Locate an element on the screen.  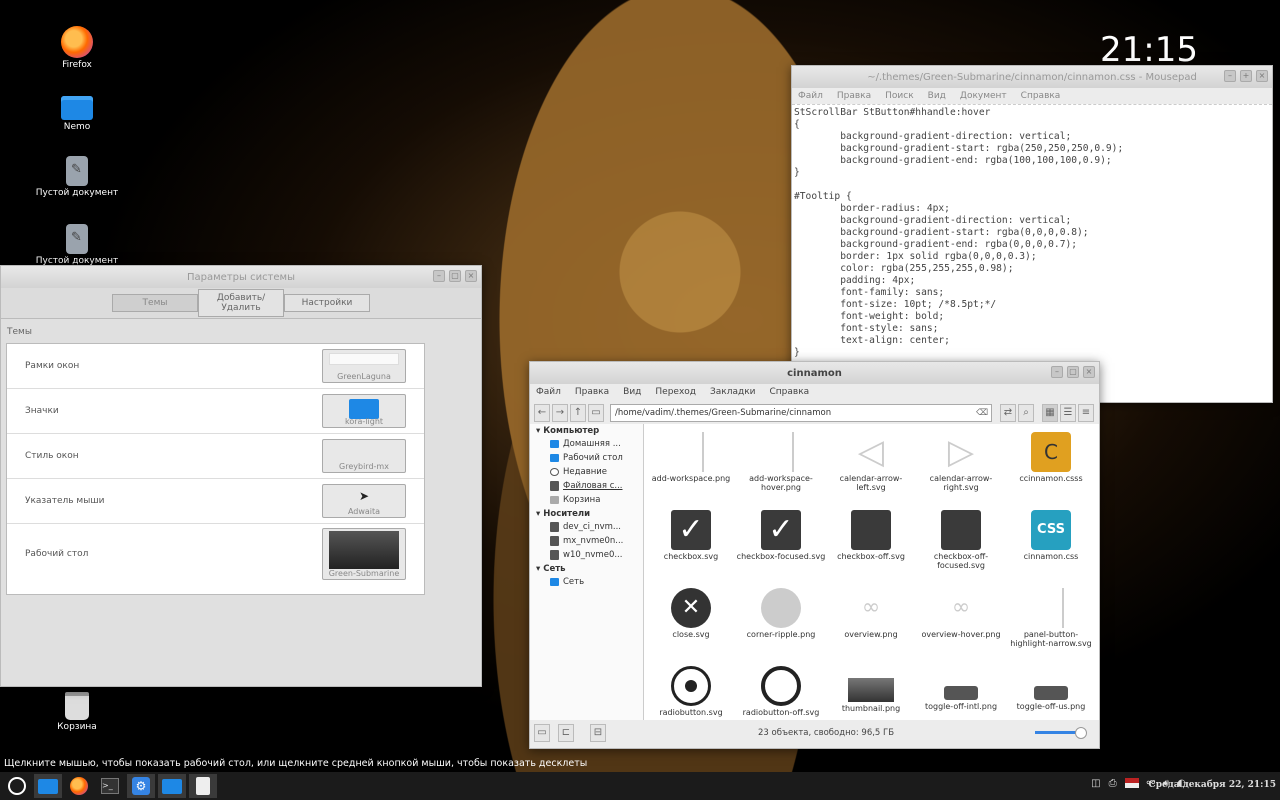
back-button: ← is located at coordinates (542, 413).